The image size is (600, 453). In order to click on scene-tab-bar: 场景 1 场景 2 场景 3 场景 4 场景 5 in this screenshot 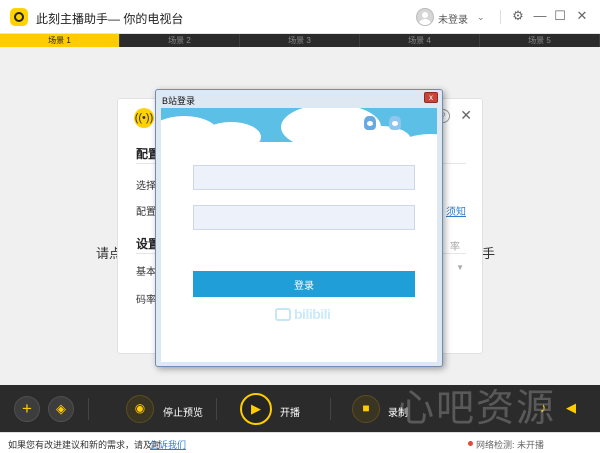, I will do `click(300, 40)`.